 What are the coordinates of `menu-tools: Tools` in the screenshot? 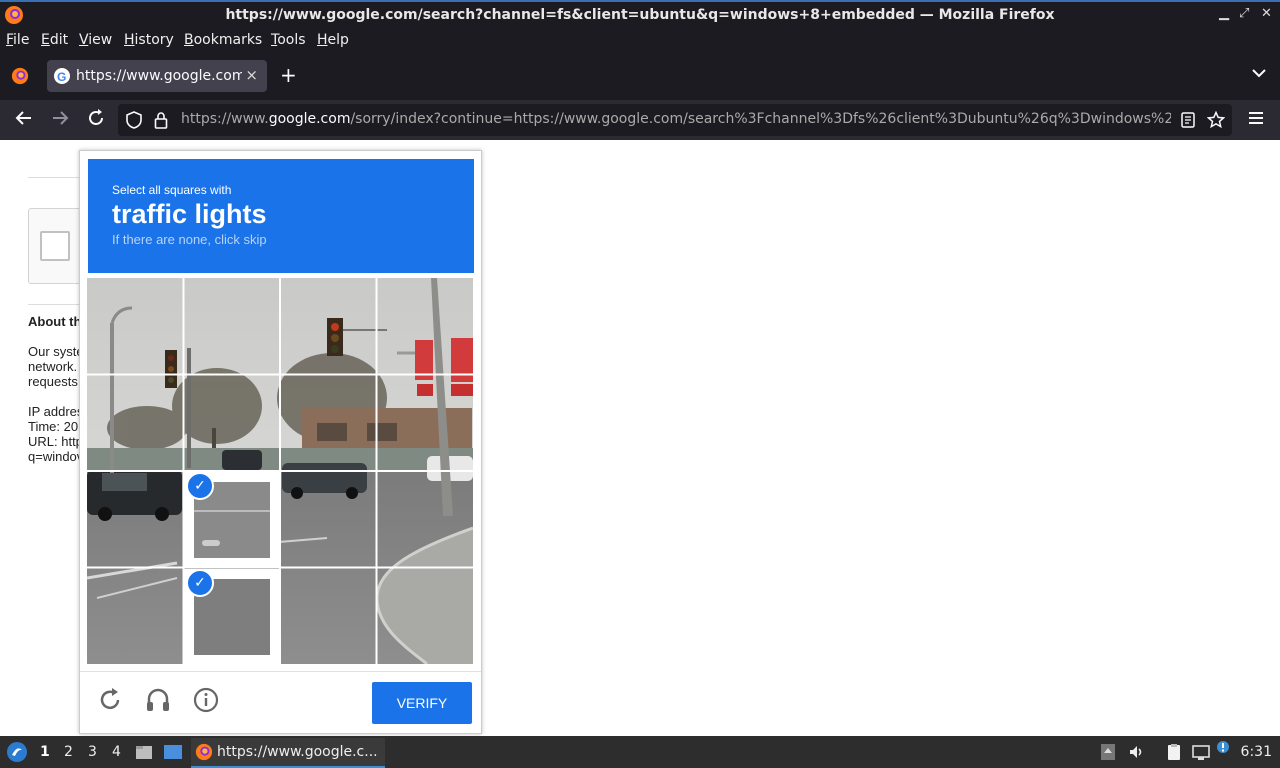 It's located at (288, 40).